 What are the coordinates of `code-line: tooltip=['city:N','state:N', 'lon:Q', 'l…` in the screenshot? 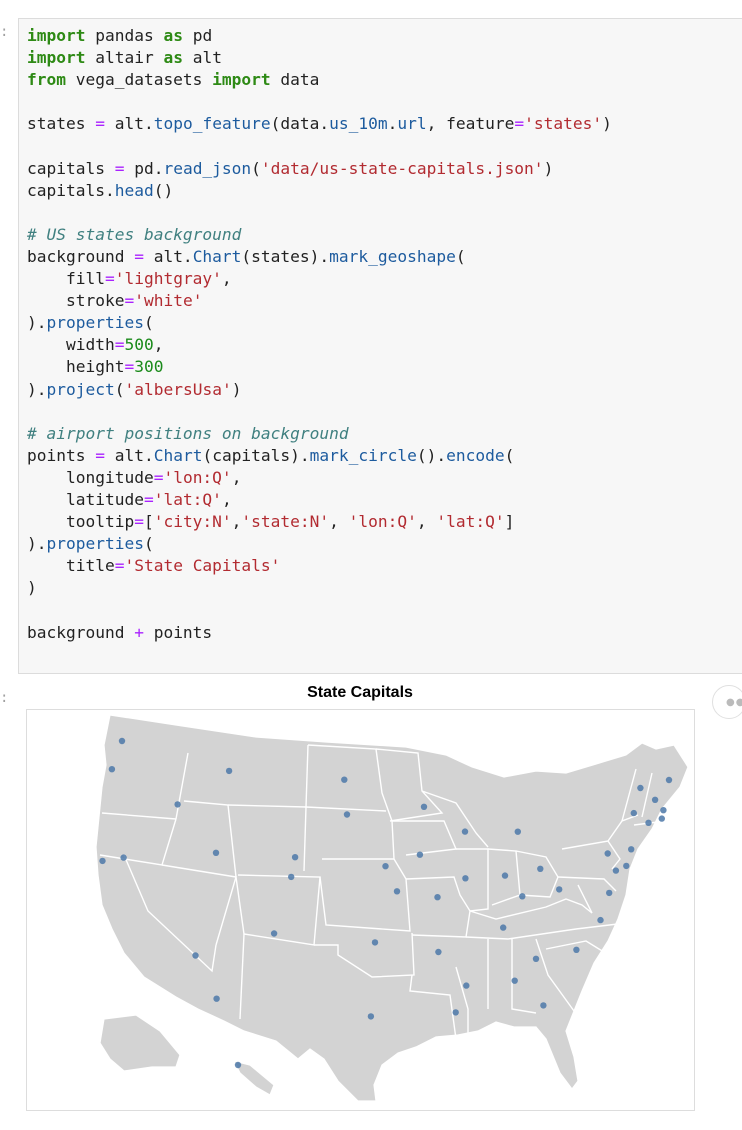 It's located at (270, 521).